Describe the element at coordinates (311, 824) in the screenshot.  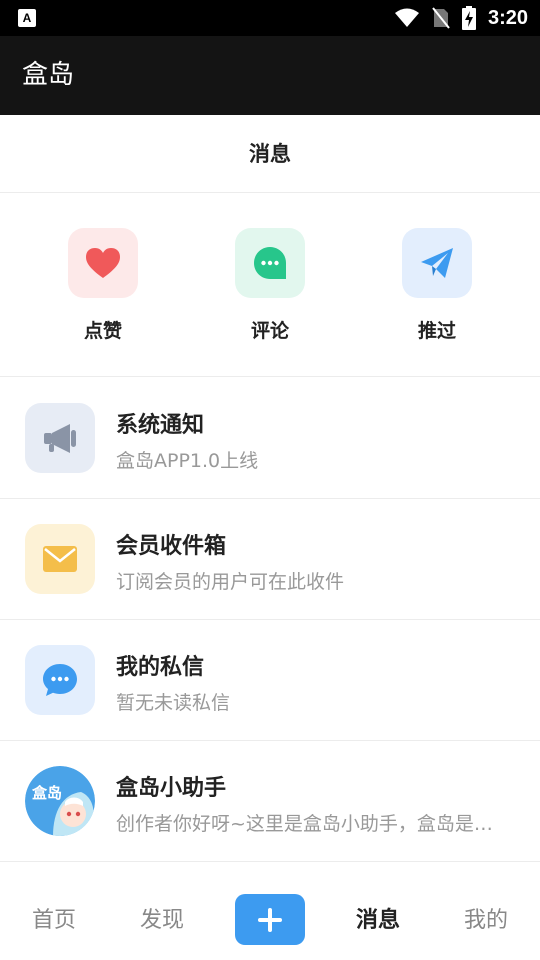
I see `list-item-subtitle: 创作者你好呀~这里是盒岛小助手，盒岛是一个为创作者提供服务的平台` at that location.